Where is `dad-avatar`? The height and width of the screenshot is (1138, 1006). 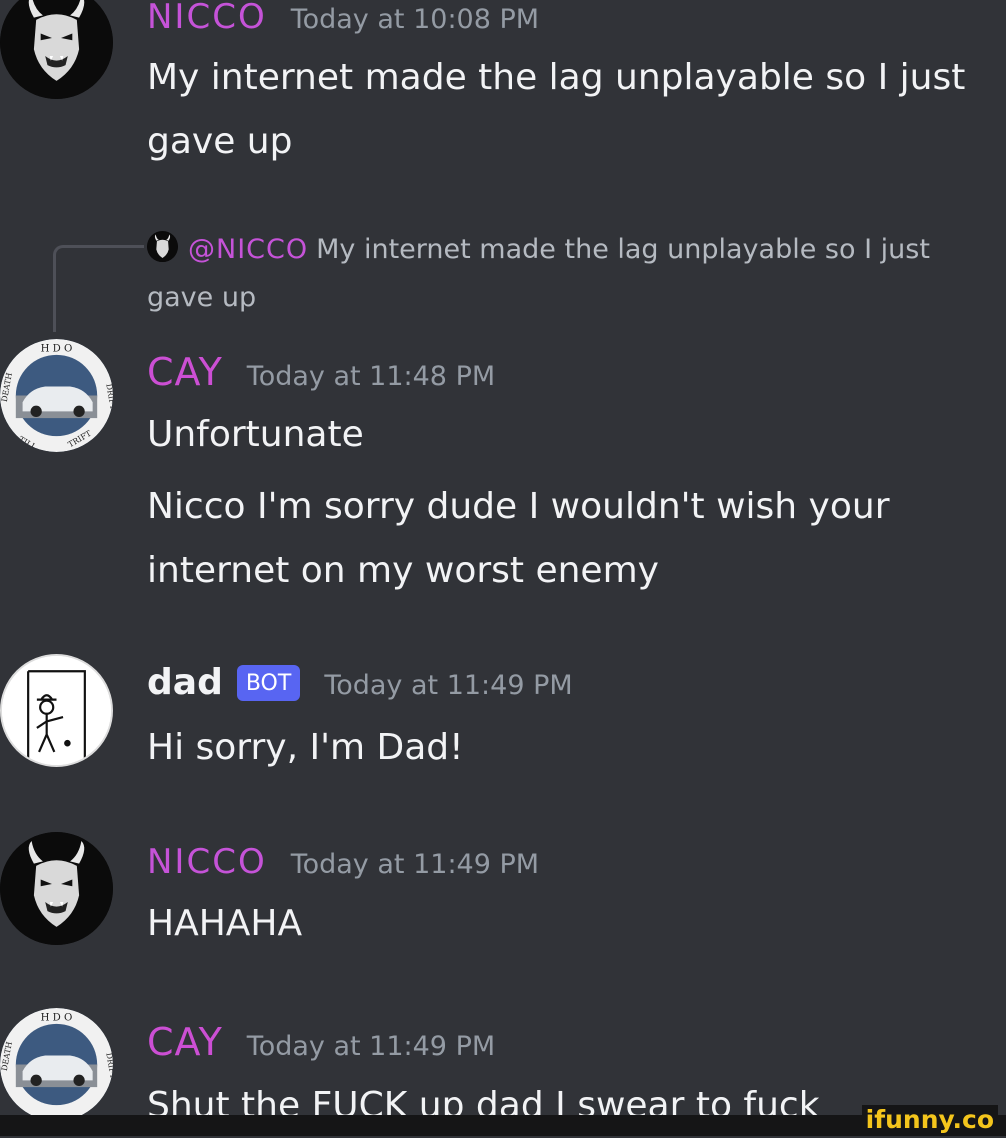
dad-avatar is located at coordinates (56, 710).